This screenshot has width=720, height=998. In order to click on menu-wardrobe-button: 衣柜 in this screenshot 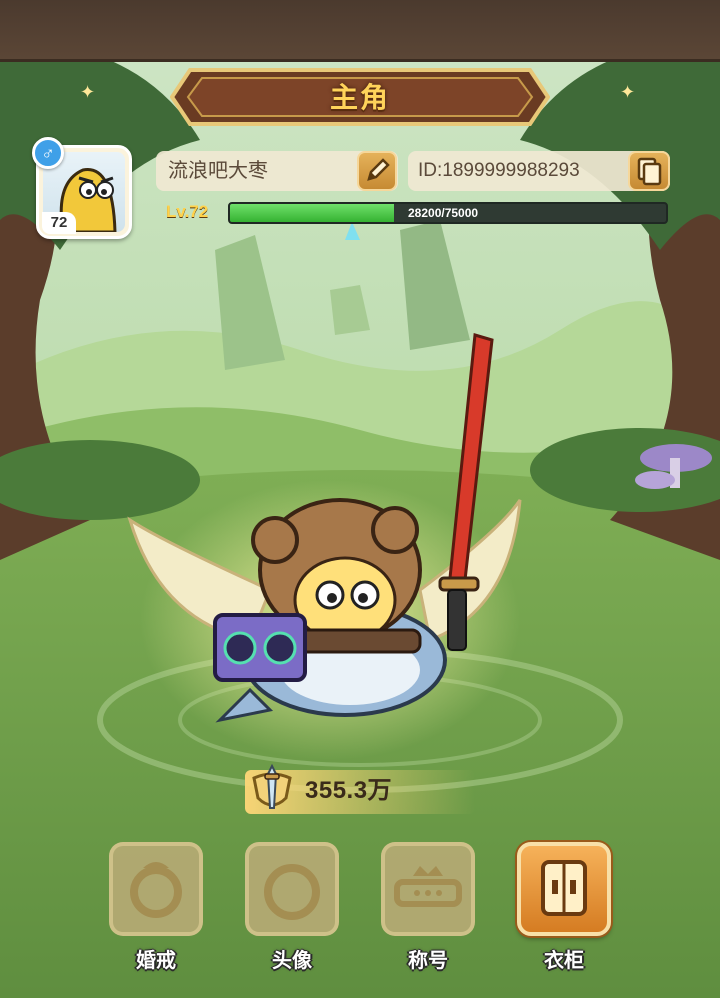, I will do `click(564, 907)`.